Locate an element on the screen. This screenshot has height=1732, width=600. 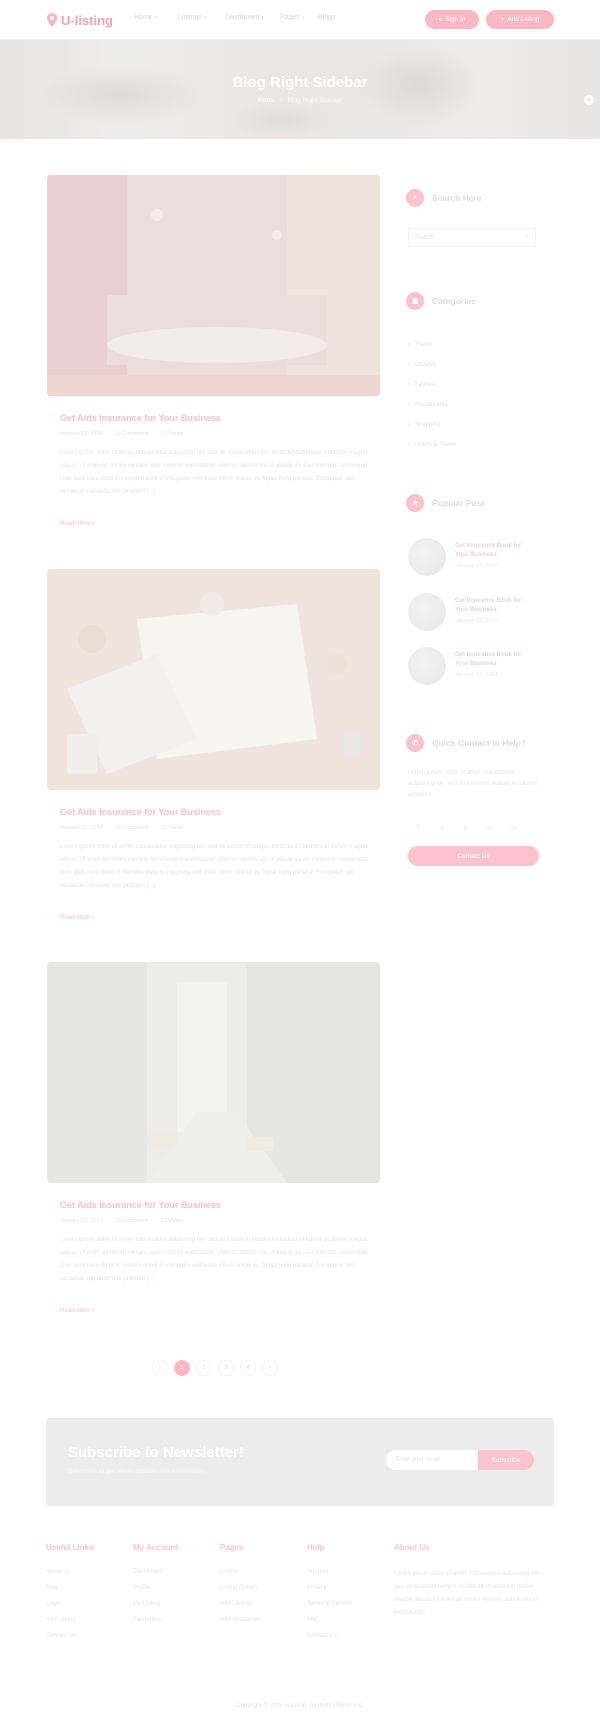
popular-post-thumbnail is located at coordinates (427, 666).